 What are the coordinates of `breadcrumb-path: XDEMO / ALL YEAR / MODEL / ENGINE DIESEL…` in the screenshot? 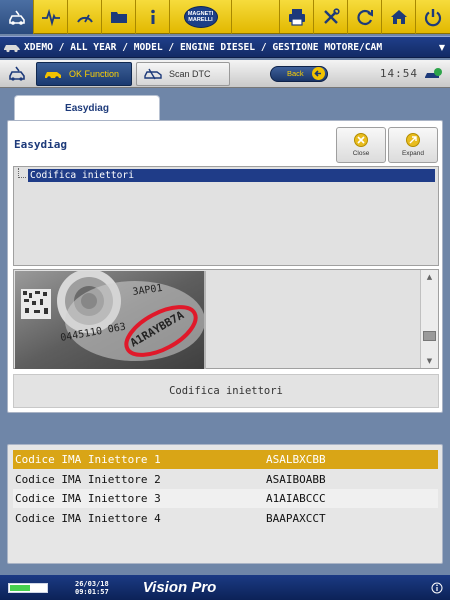 It's located at (229, 47).